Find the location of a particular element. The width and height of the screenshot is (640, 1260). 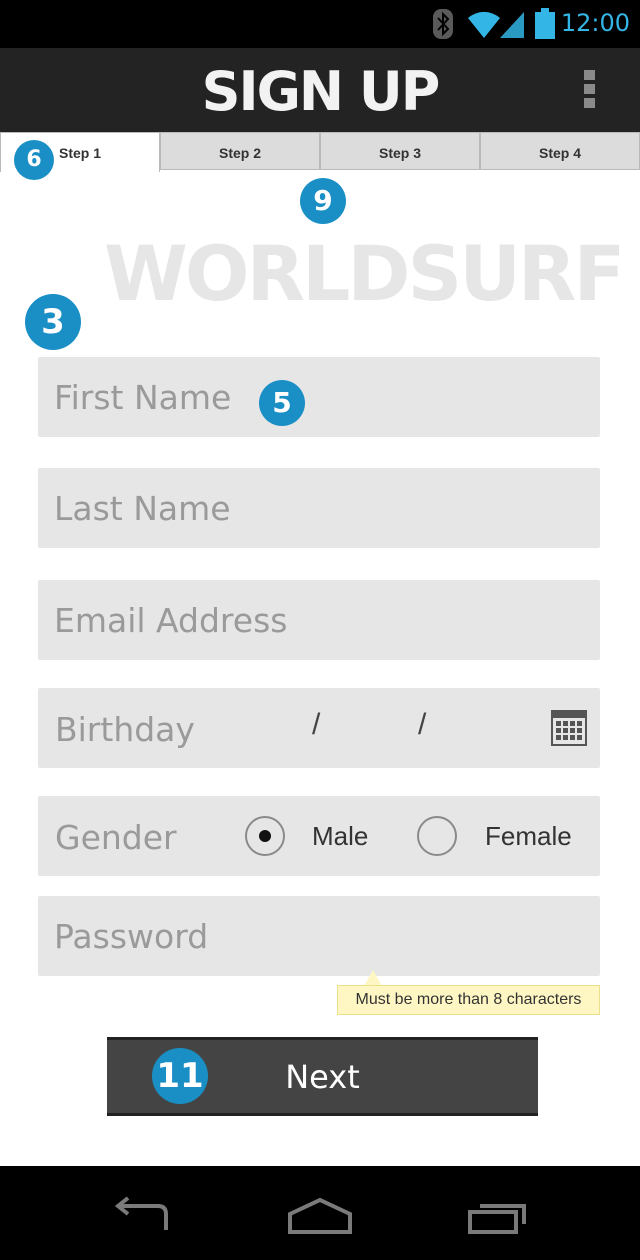

clock: 12:00 is located at coordinates (595, 23).